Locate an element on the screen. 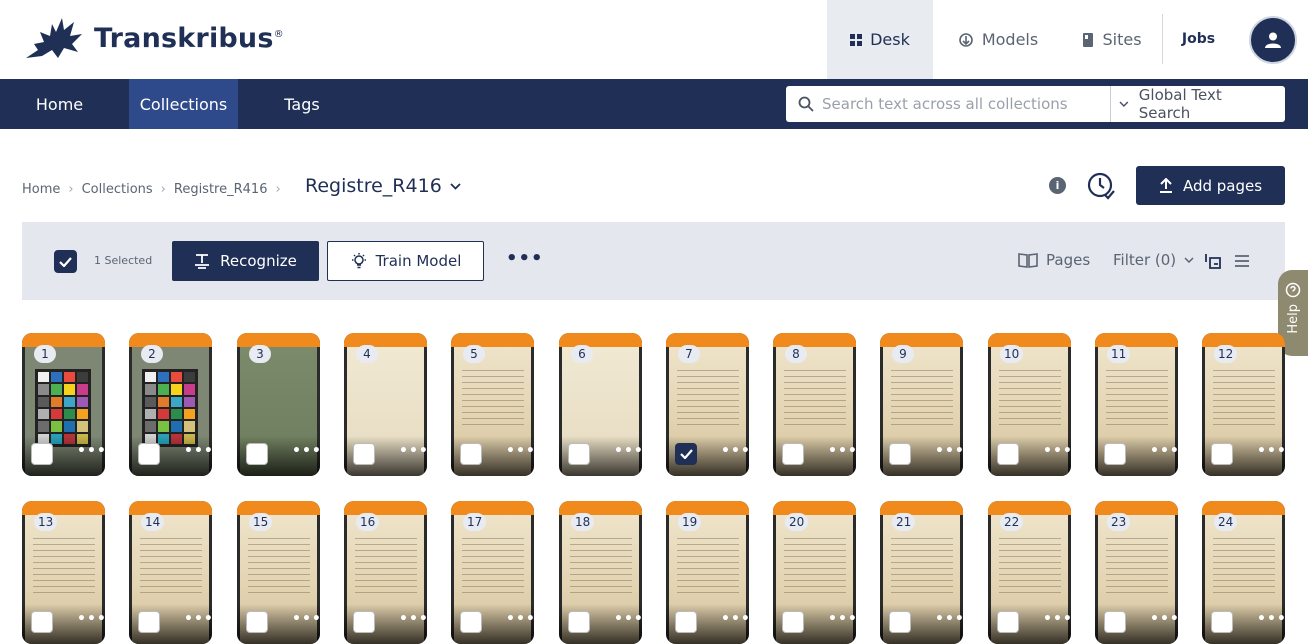  page-card: 23 ••• is located at coordinates (1136, 572).